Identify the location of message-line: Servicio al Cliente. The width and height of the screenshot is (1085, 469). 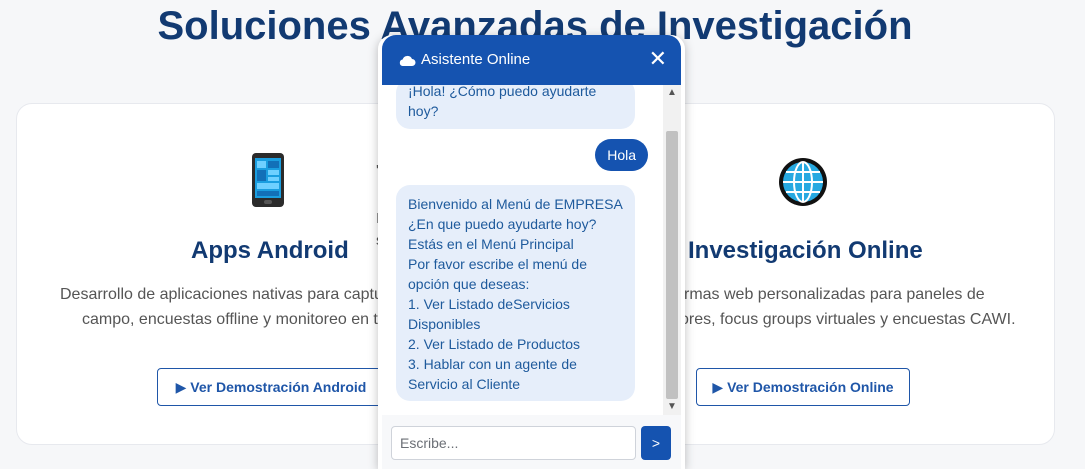
(464, 384).